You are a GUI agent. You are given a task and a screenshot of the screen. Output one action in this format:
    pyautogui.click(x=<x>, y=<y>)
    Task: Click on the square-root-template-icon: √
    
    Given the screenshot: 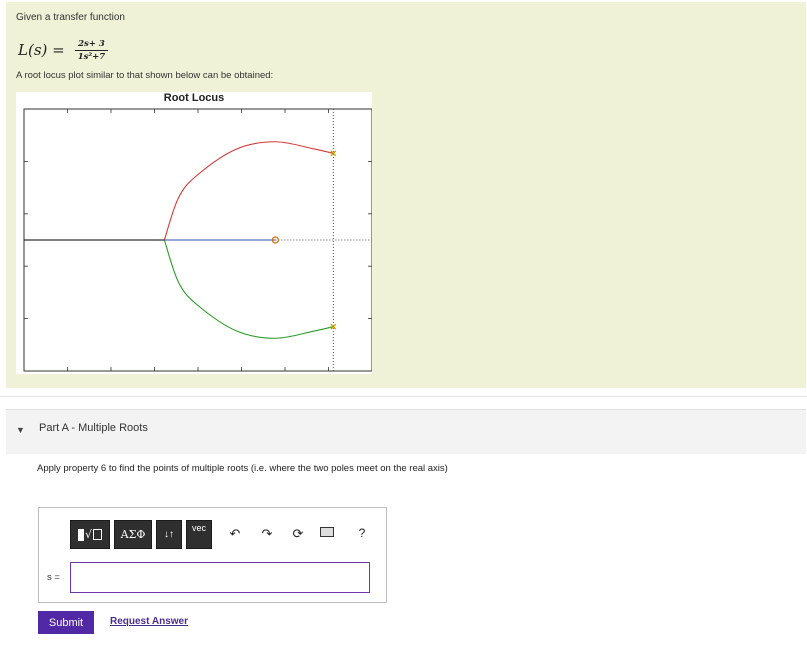 What is the action you would take?
    pyautogui.click(x=89, y=534)
    